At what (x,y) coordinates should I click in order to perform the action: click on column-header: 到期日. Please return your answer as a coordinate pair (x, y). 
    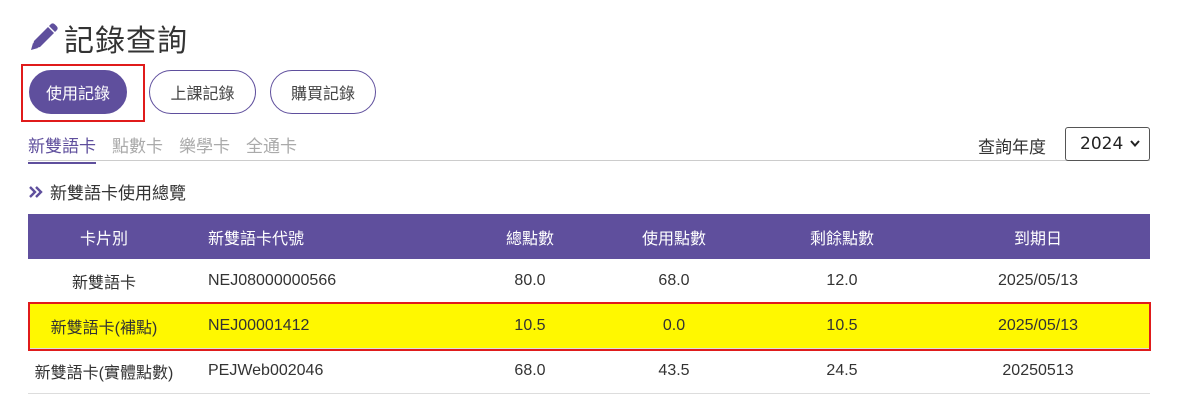
    Looking at the image, I should click on (1038, 236).